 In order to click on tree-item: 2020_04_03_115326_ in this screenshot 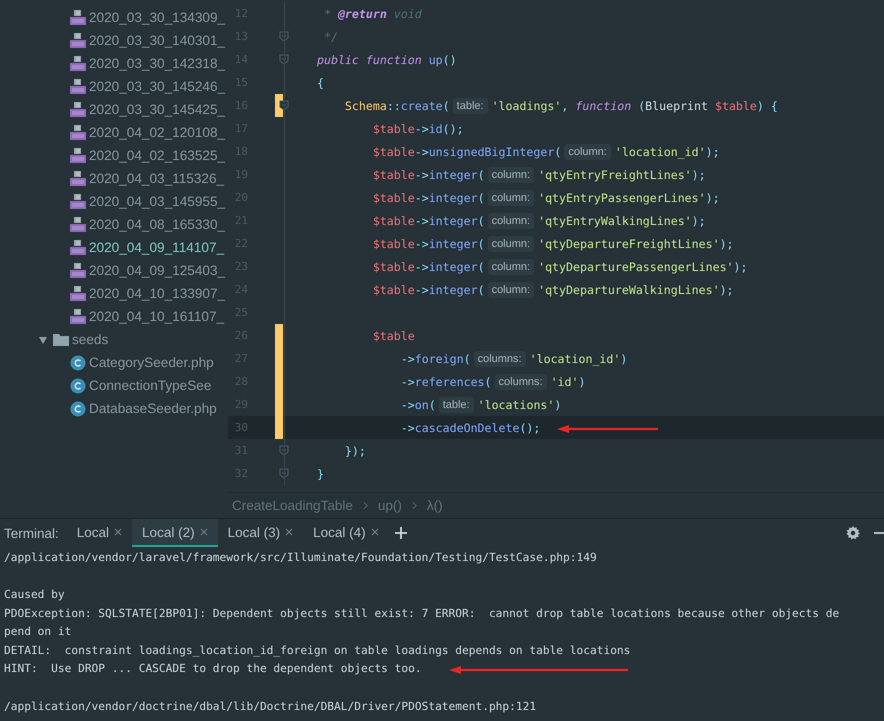, I will do `click(156, 178)`.